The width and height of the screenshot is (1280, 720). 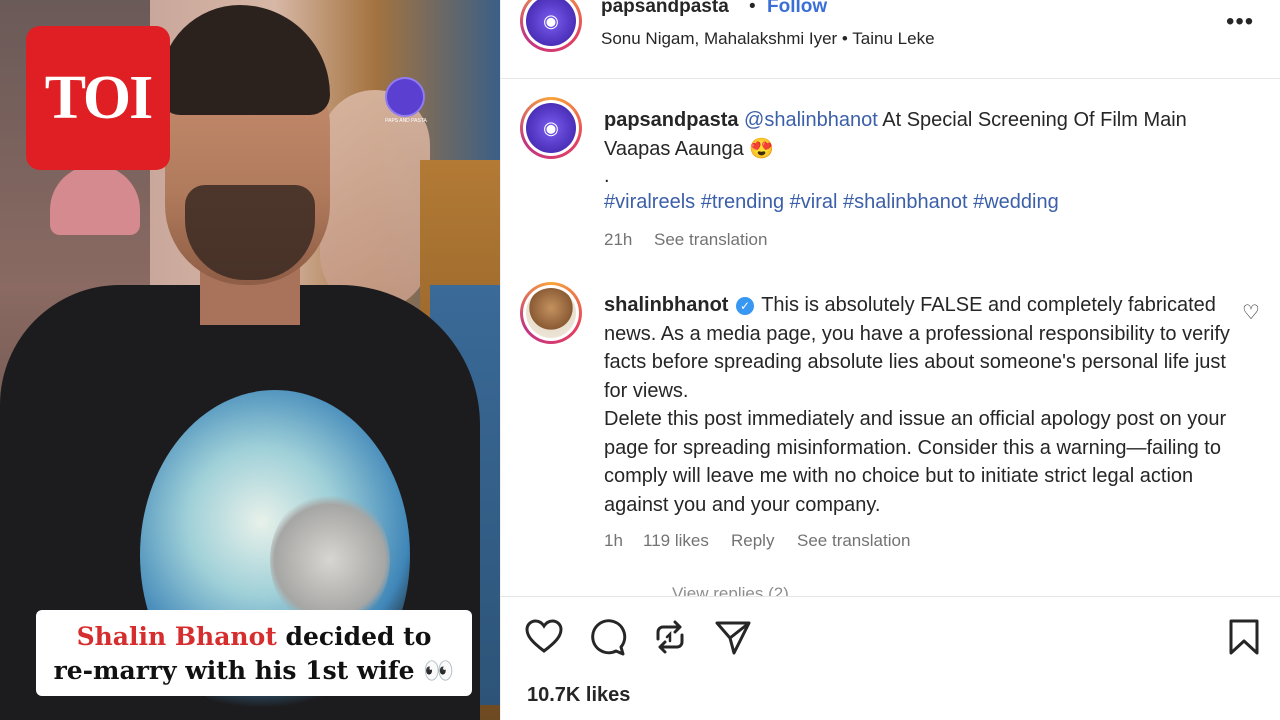 What do you see at coordinates (797, 9) in the screenshot?
I see `follow-button: Follow` at bounding box center [797, 9].